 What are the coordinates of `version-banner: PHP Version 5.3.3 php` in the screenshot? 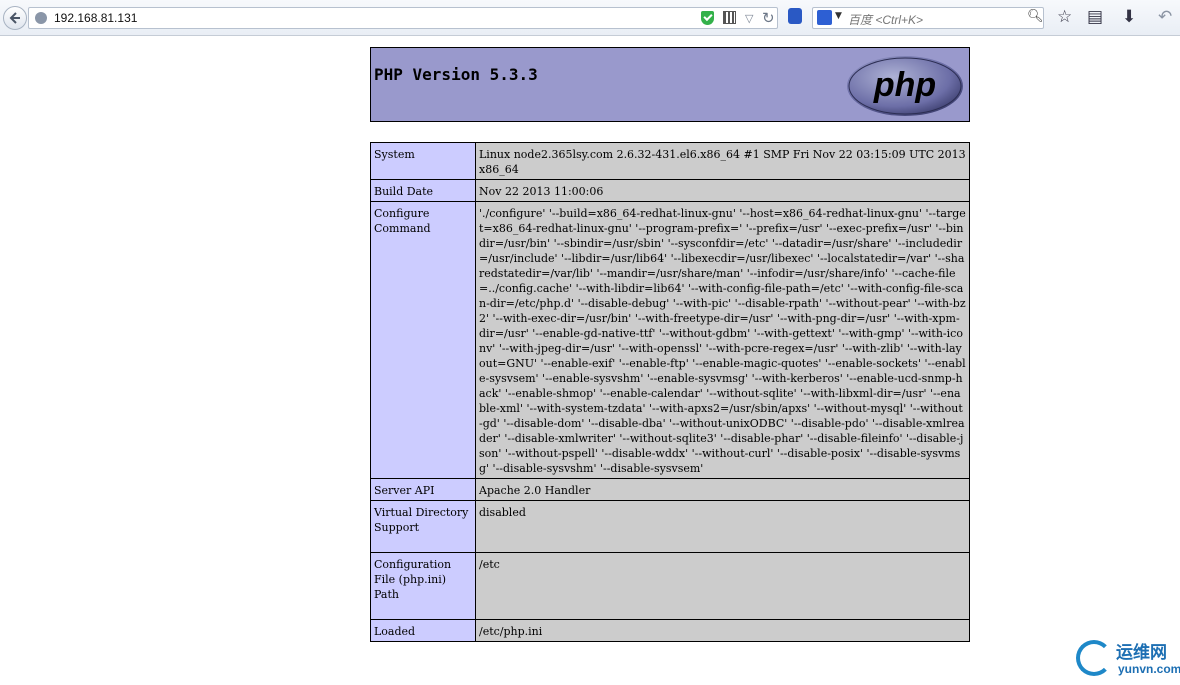 It's located at (670, 84).